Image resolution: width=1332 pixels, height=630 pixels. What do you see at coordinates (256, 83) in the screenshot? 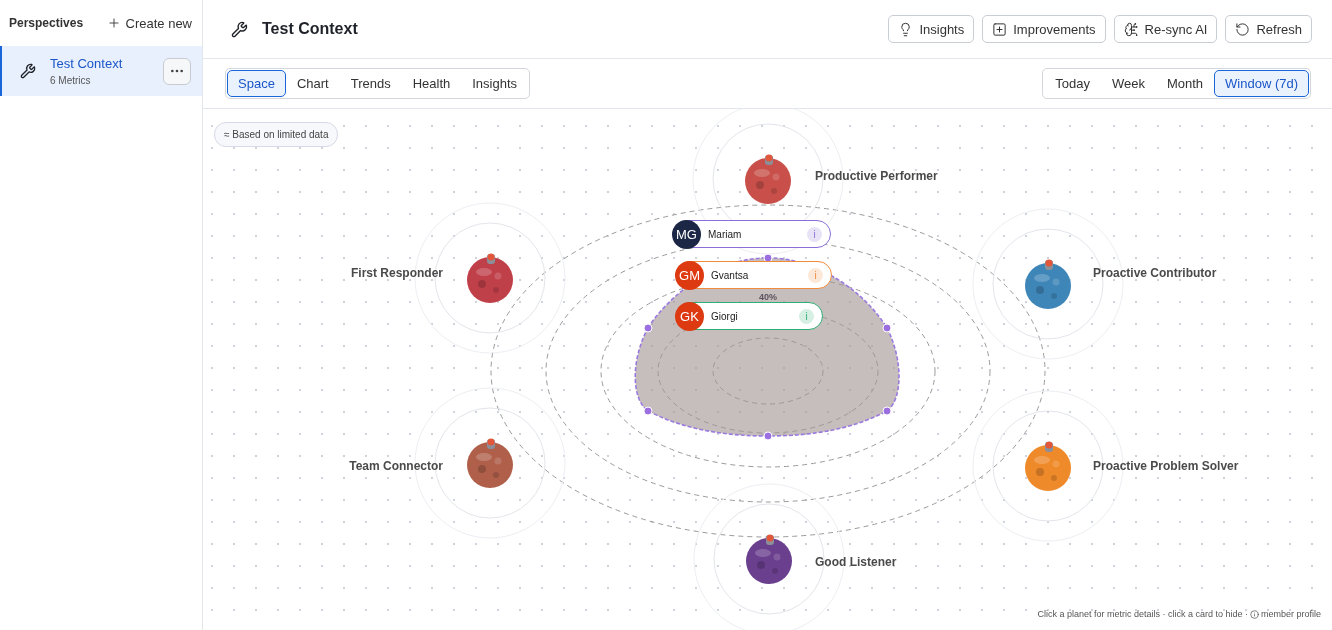
I see `view-tab: Space` at bounding box center [256, 83].